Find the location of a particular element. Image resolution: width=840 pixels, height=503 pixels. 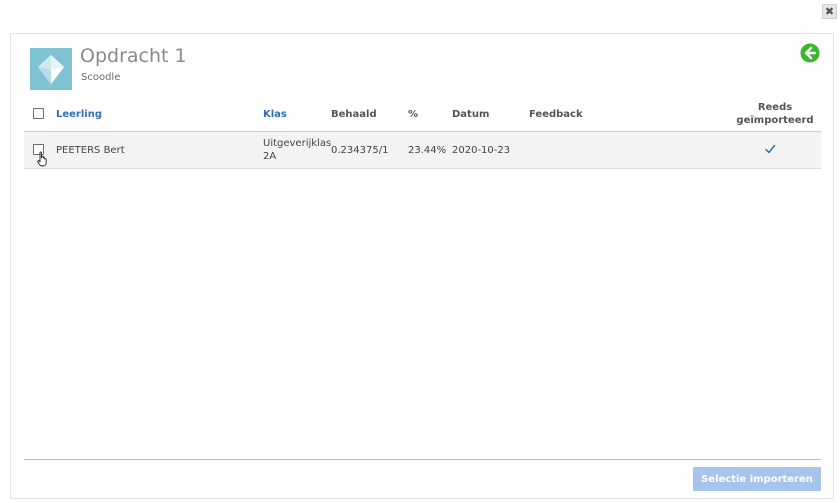

footer-divider is located at coordinates (422, 459).